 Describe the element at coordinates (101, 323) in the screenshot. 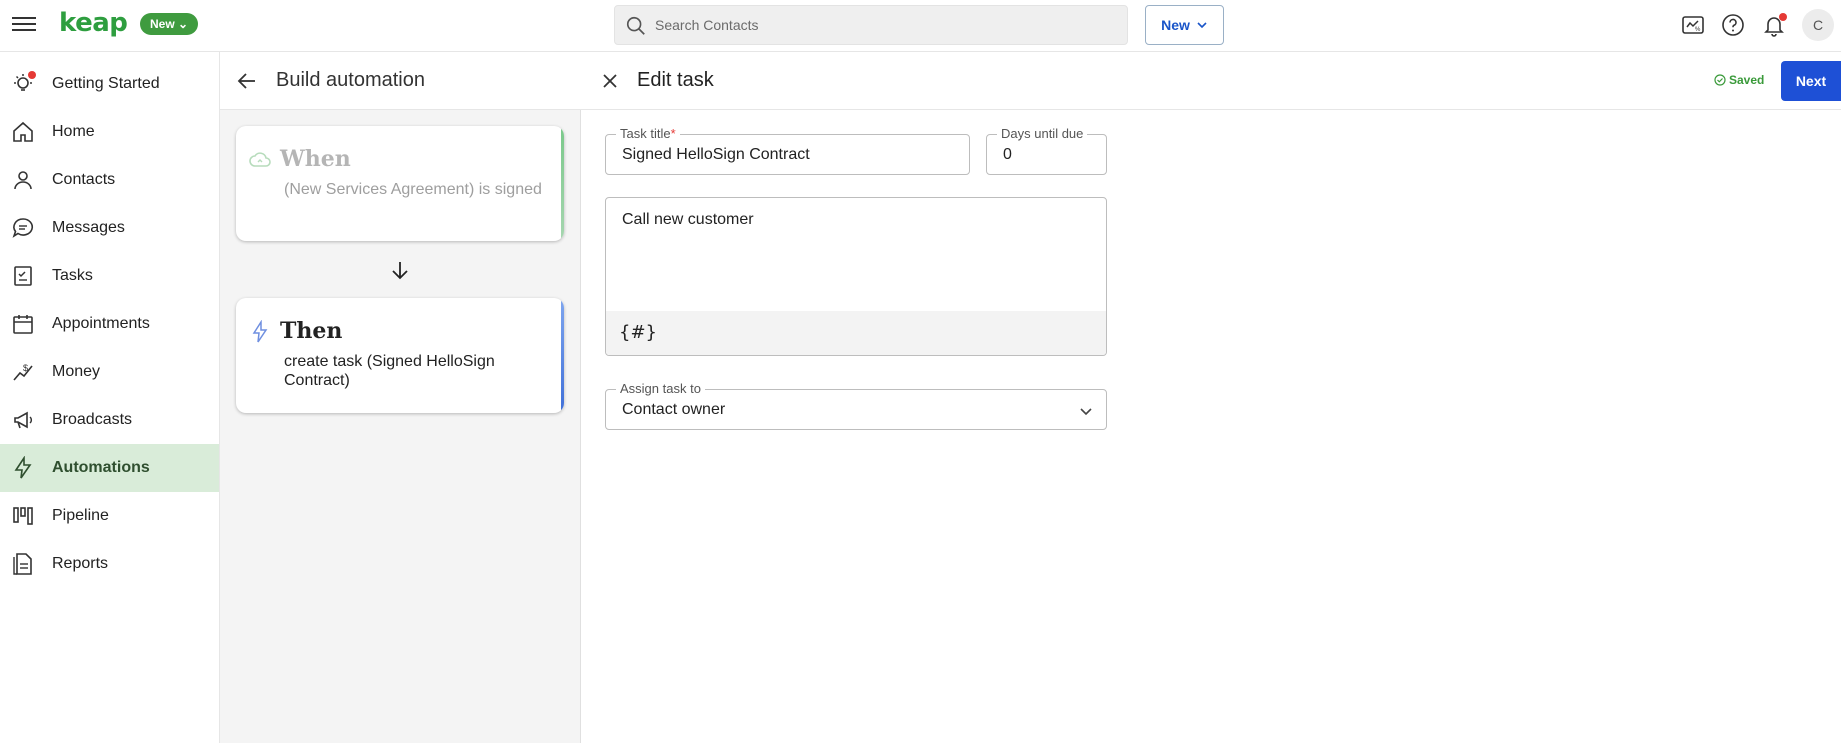

I see `sidebar-item-label: Appointments` at that location.